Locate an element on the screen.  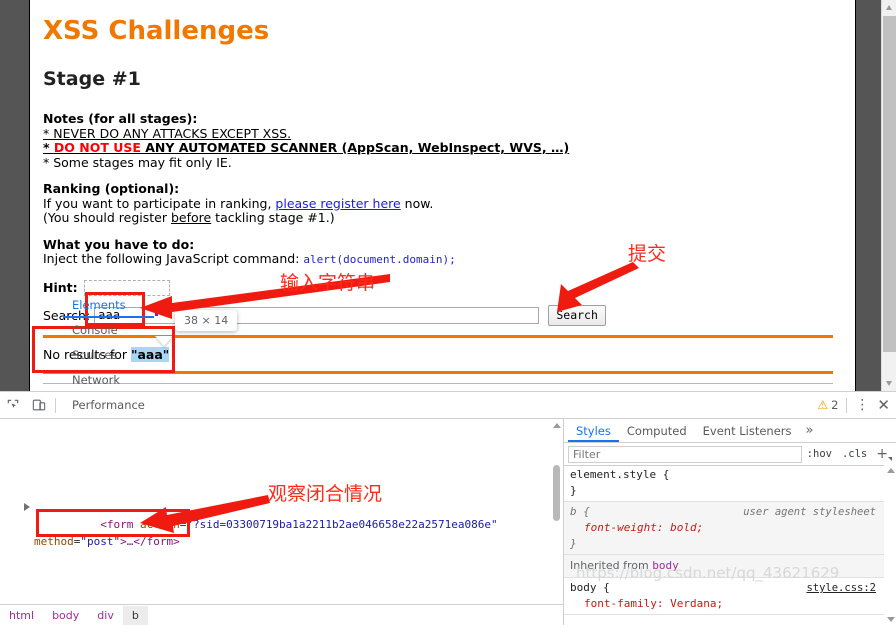
inspect-element-icon is located at coordinates (13, 405).